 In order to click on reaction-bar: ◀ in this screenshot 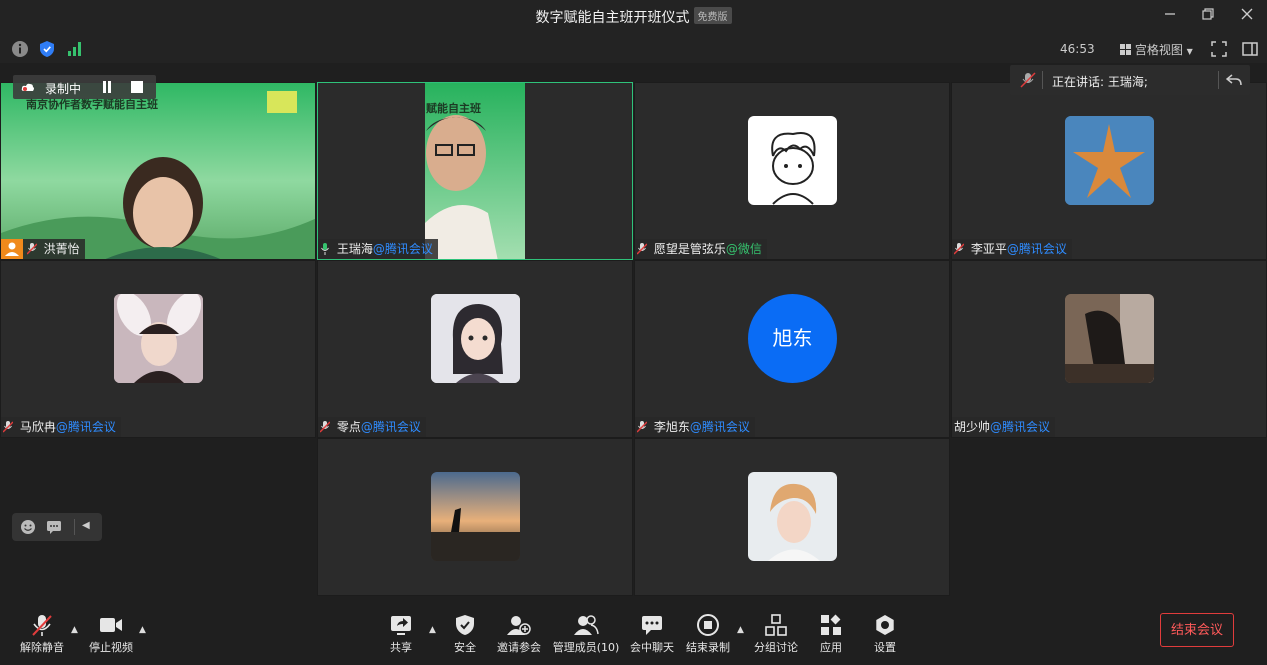, I will do `click(57, 527)`.